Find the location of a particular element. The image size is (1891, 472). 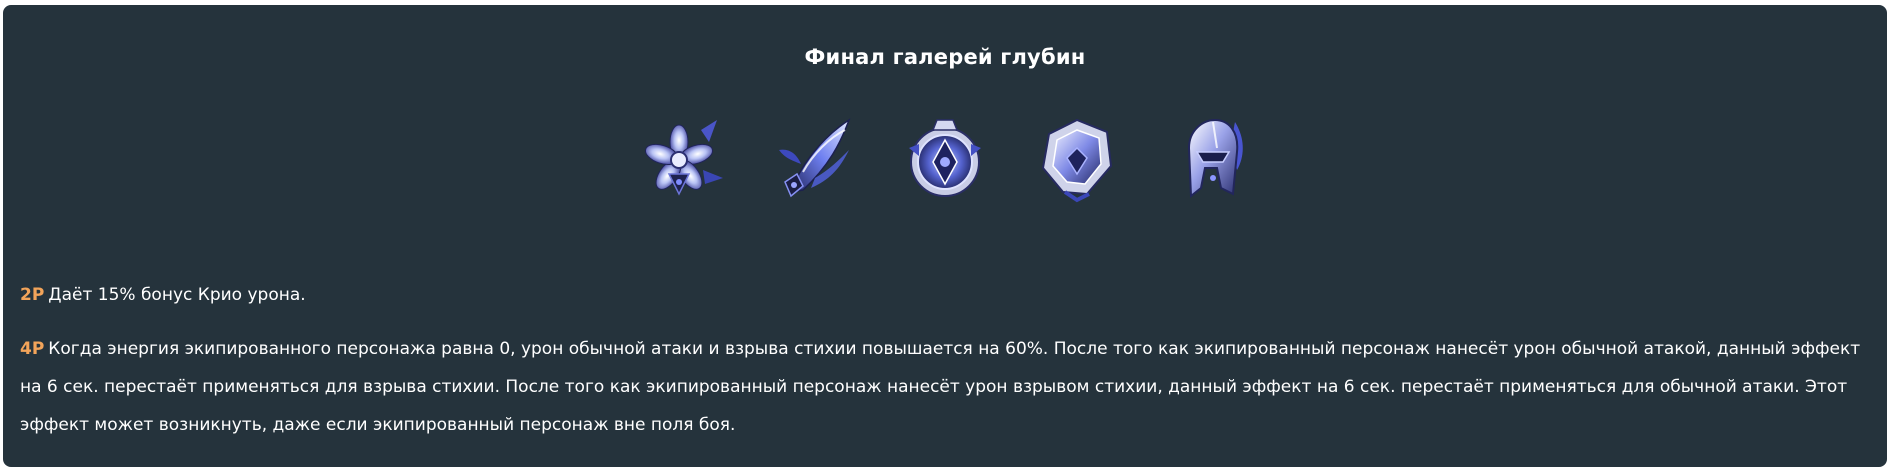

bonus-tag-2p: 2P is located at coordinates (32, 295).